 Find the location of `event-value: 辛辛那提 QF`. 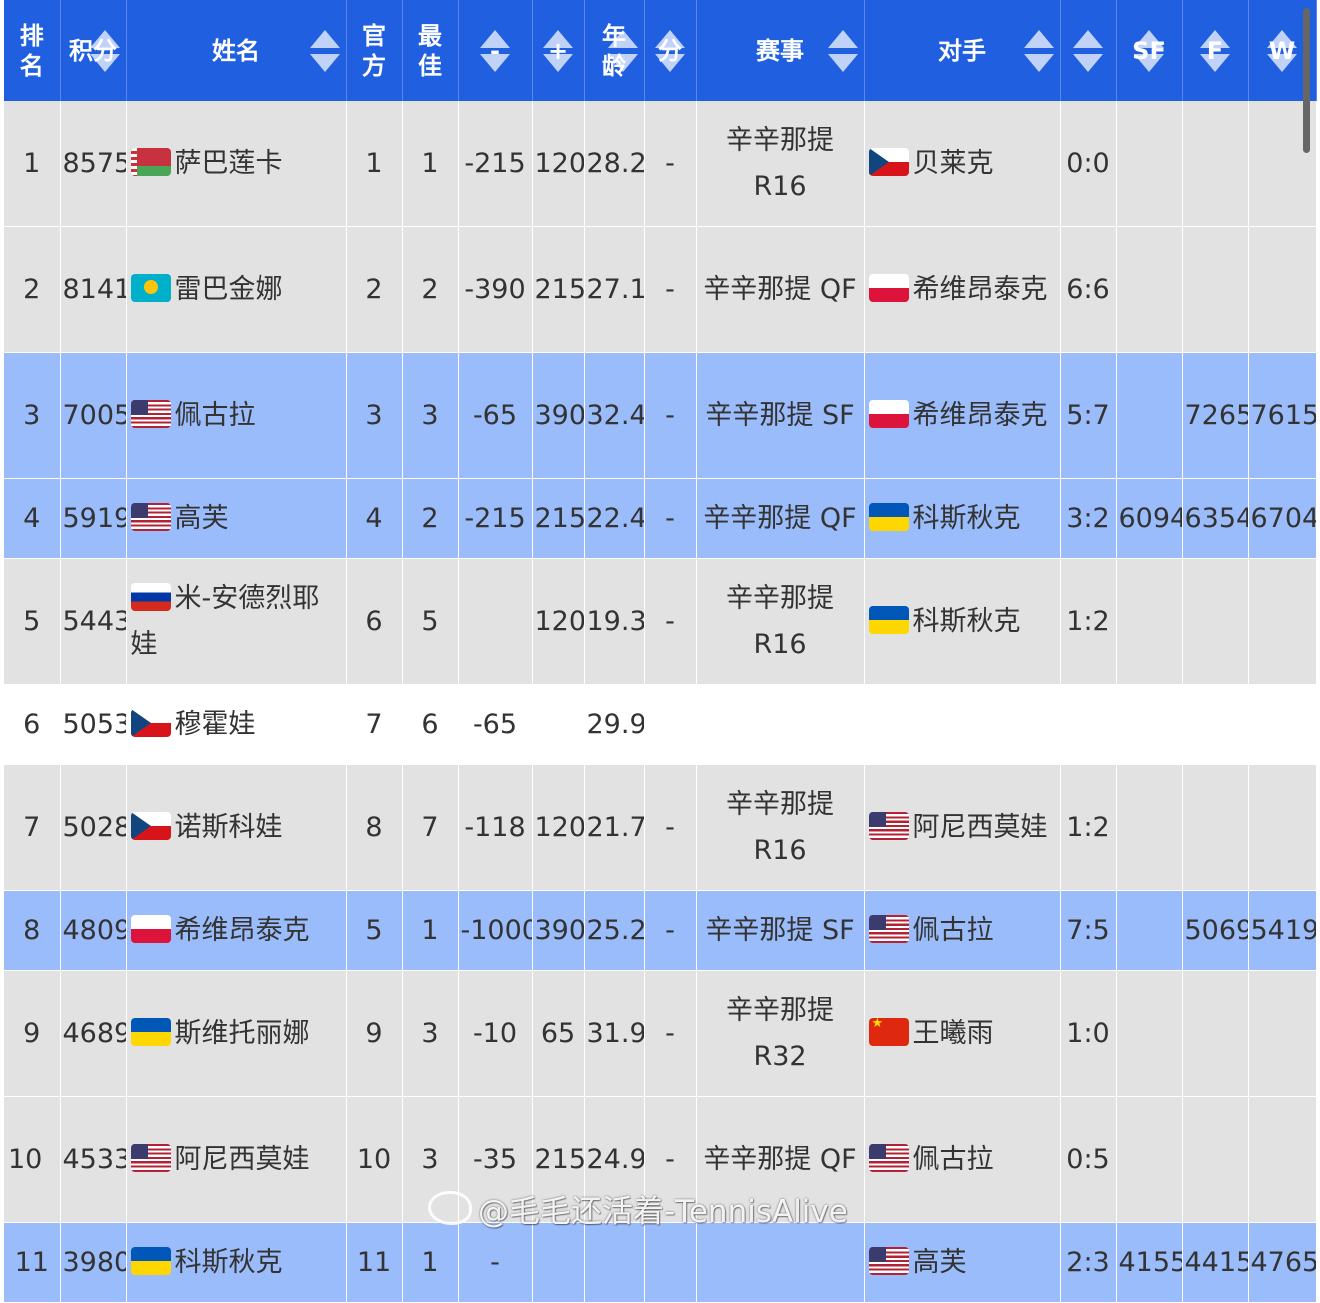

event-value: 辛辛那提 QF is located at coordinates (780, 289).